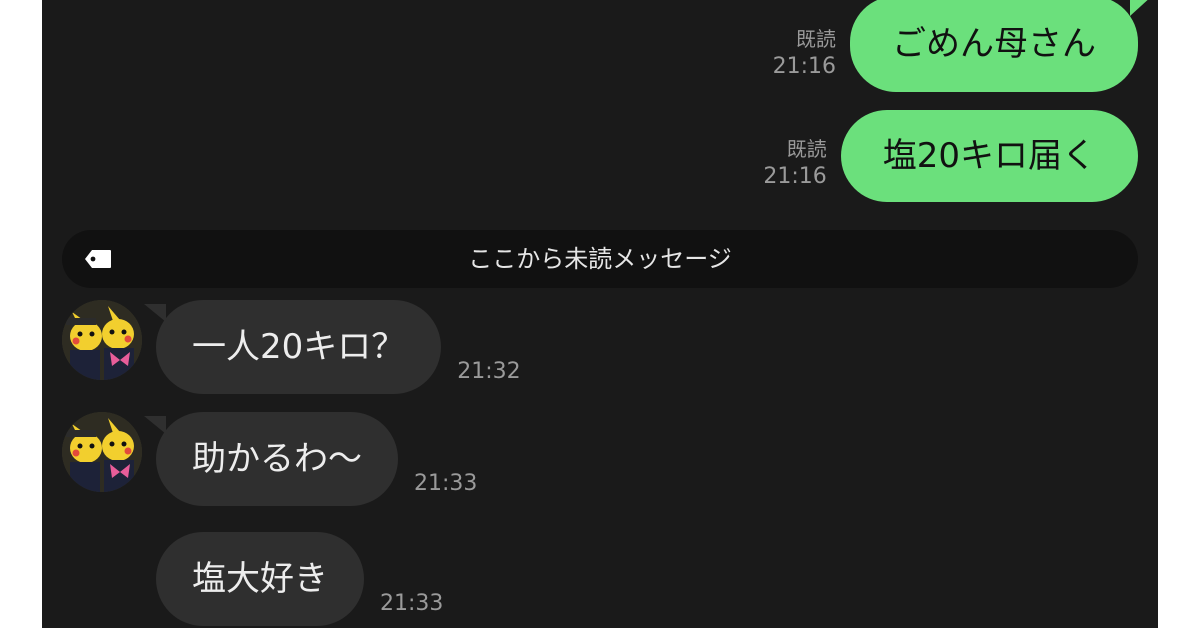  I want to click on incoming-bubble: 一人20キロ？, so click(293, 347).